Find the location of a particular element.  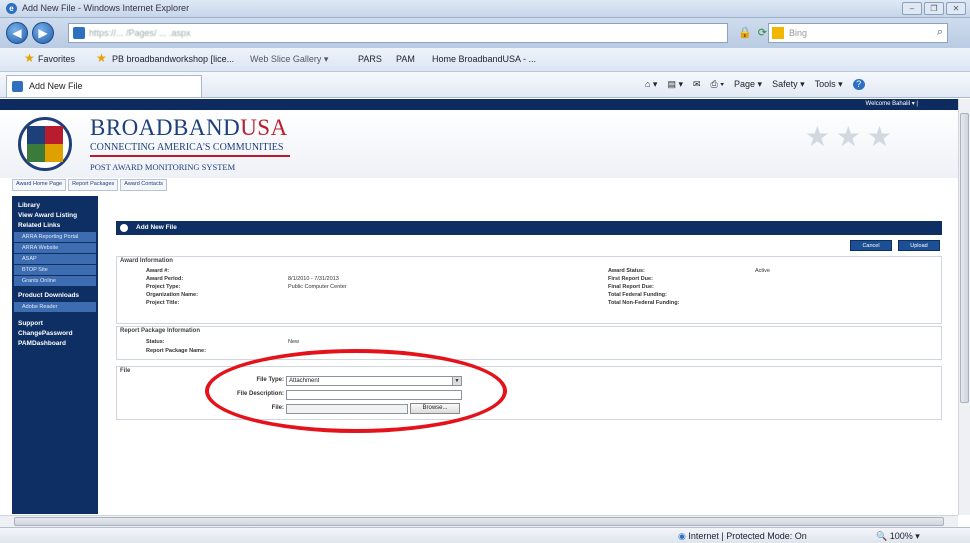

agency-seal-logo is located at coordinates (45, 144).